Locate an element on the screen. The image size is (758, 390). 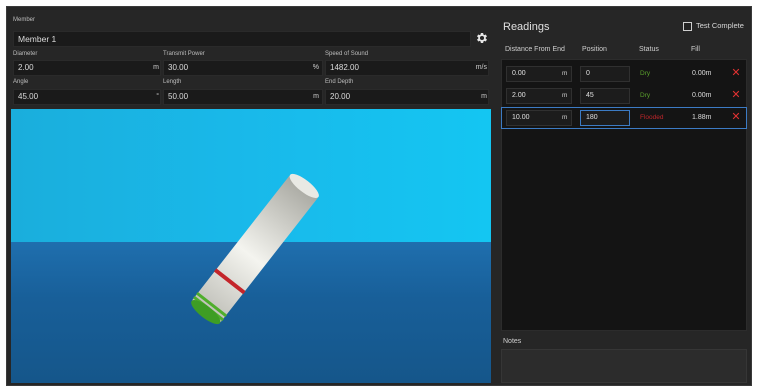
end-depth-label: End Depth is located at coordinates (339, 82).